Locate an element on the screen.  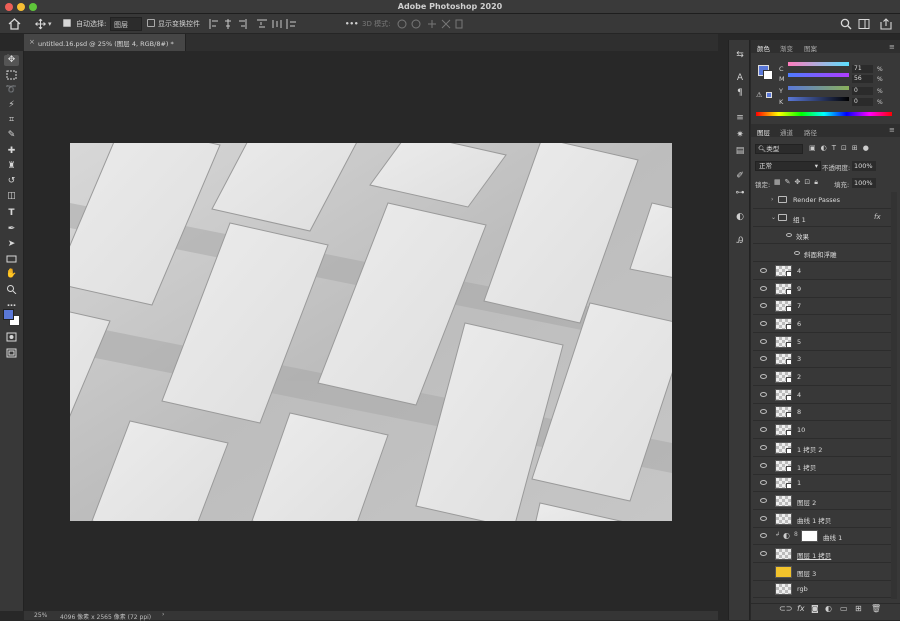
magic-wand-tool: ⚡ is located at coordinates (11, 105).